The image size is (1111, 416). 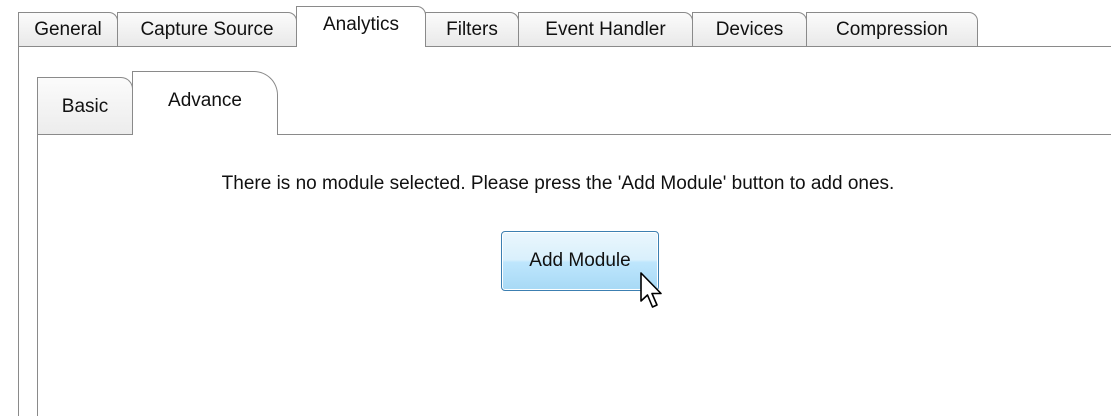 I want to click on tab-devices: Devices, so click(x=749, y=29).